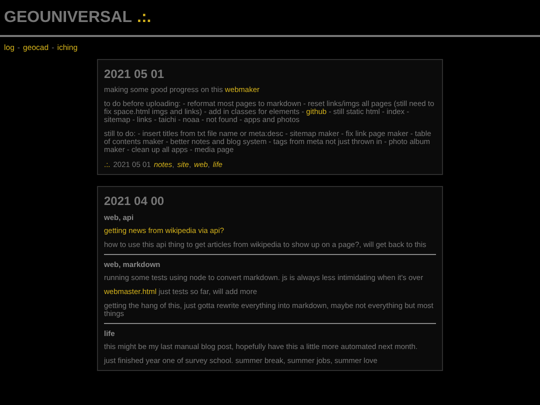 The width and height of the screenshot is (540, 405). Describe the element at coordinates (135, 201) in the screenshot. I see `post-date: 2021 04 00` at that location.